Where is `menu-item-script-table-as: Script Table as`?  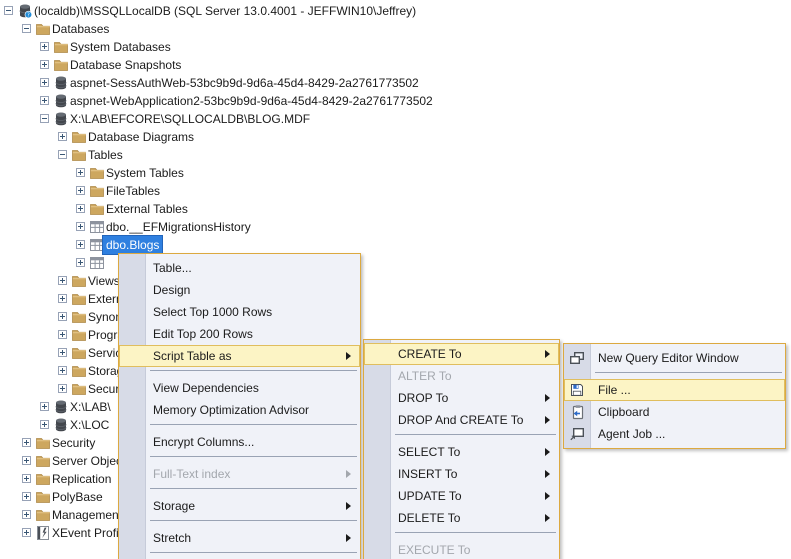
menu-item-script-table-as: Script Table as is located at coordinates (239, 356).